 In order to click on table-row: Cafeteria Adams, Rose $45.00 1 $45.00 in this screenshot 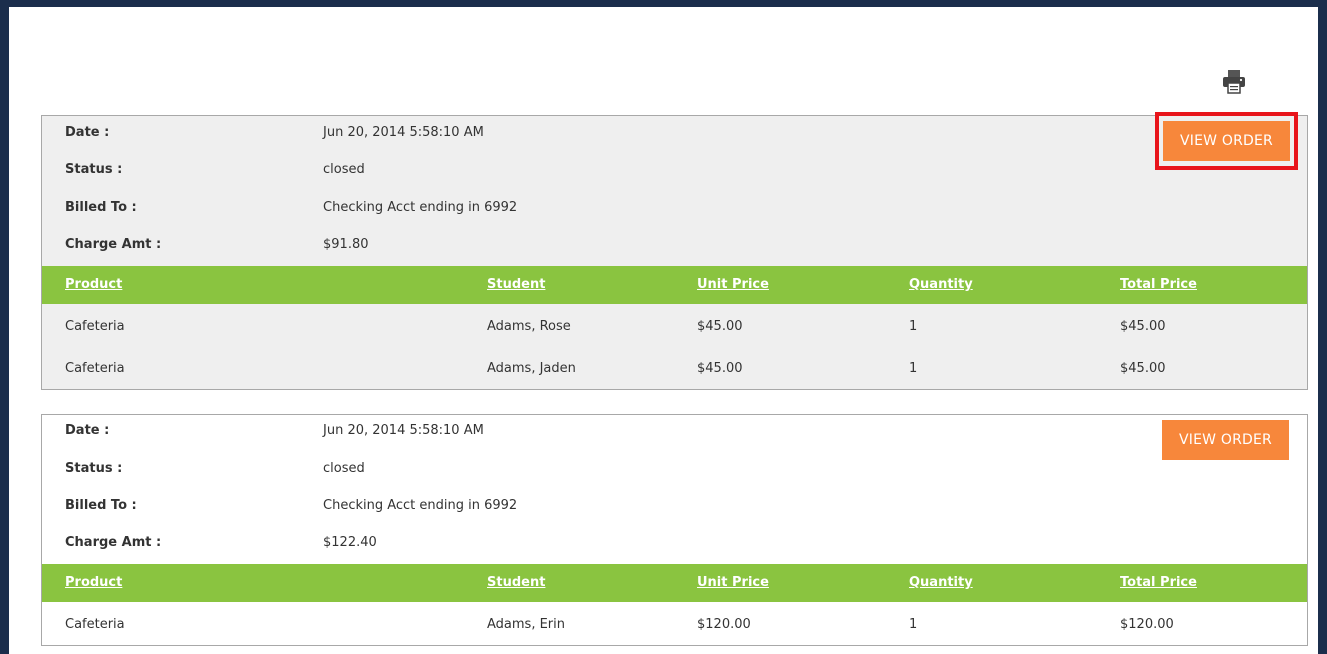, I will do `click(674, 327)`.